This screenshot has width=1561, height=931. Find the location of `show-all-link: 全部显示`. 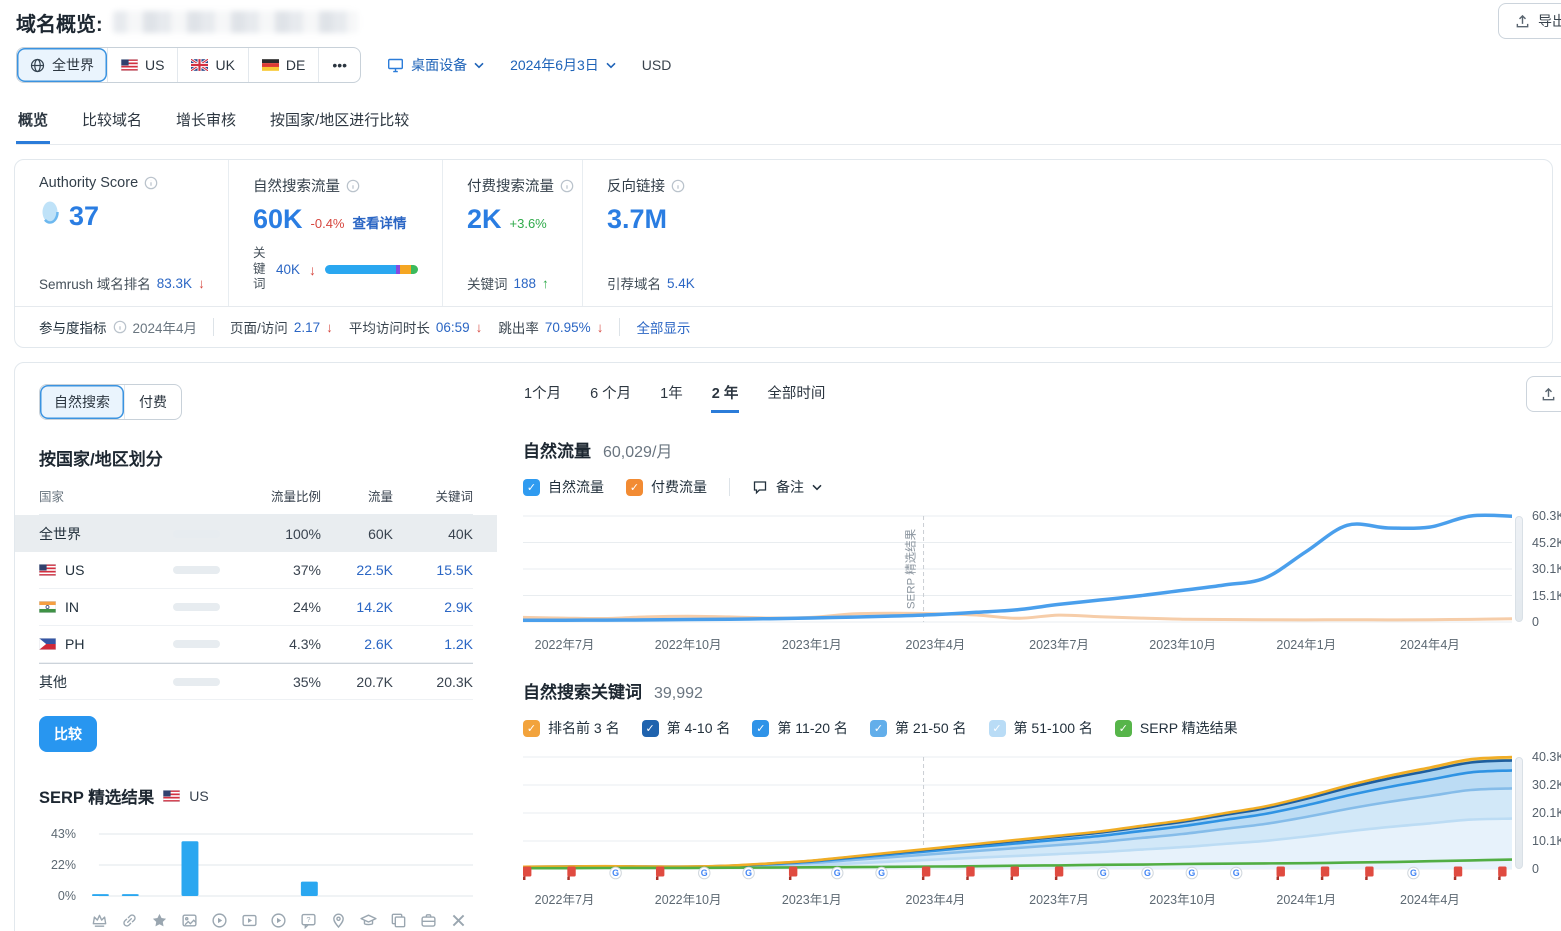

show-all-link: 全部显示 is located at coordinates (663, 327).